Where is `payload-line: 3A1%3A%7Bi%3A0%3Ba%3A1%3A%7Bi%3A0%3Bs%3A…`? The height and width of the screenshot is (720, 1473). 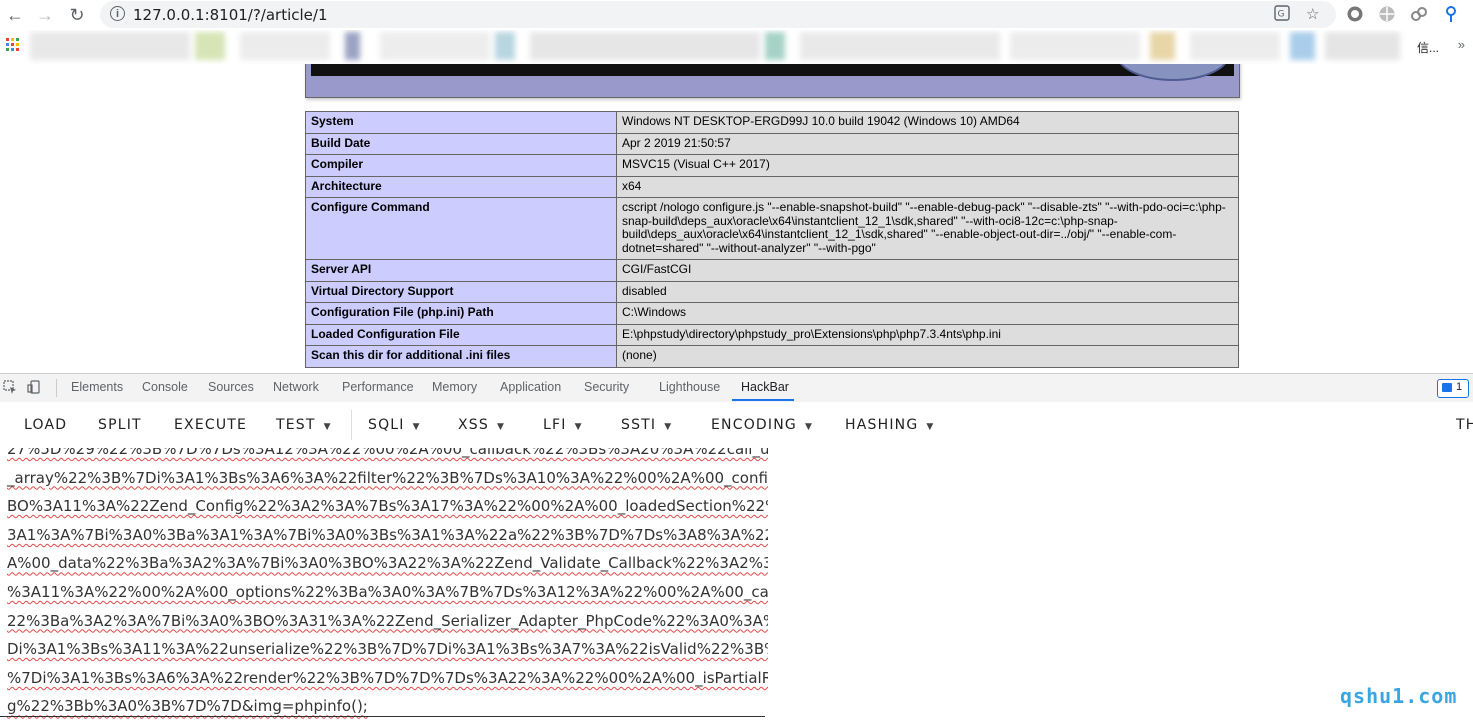 payload-line: 3A1%3A%7Bi%3A0%3Ba%3A1%3A%7Bi%3A0%3Bs%3A… is located at coordinates (387, 535).